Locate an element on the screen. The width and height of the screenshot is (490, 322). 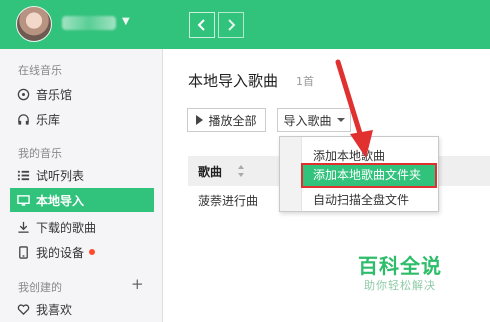
back-button is located at coordinates (202, 25).